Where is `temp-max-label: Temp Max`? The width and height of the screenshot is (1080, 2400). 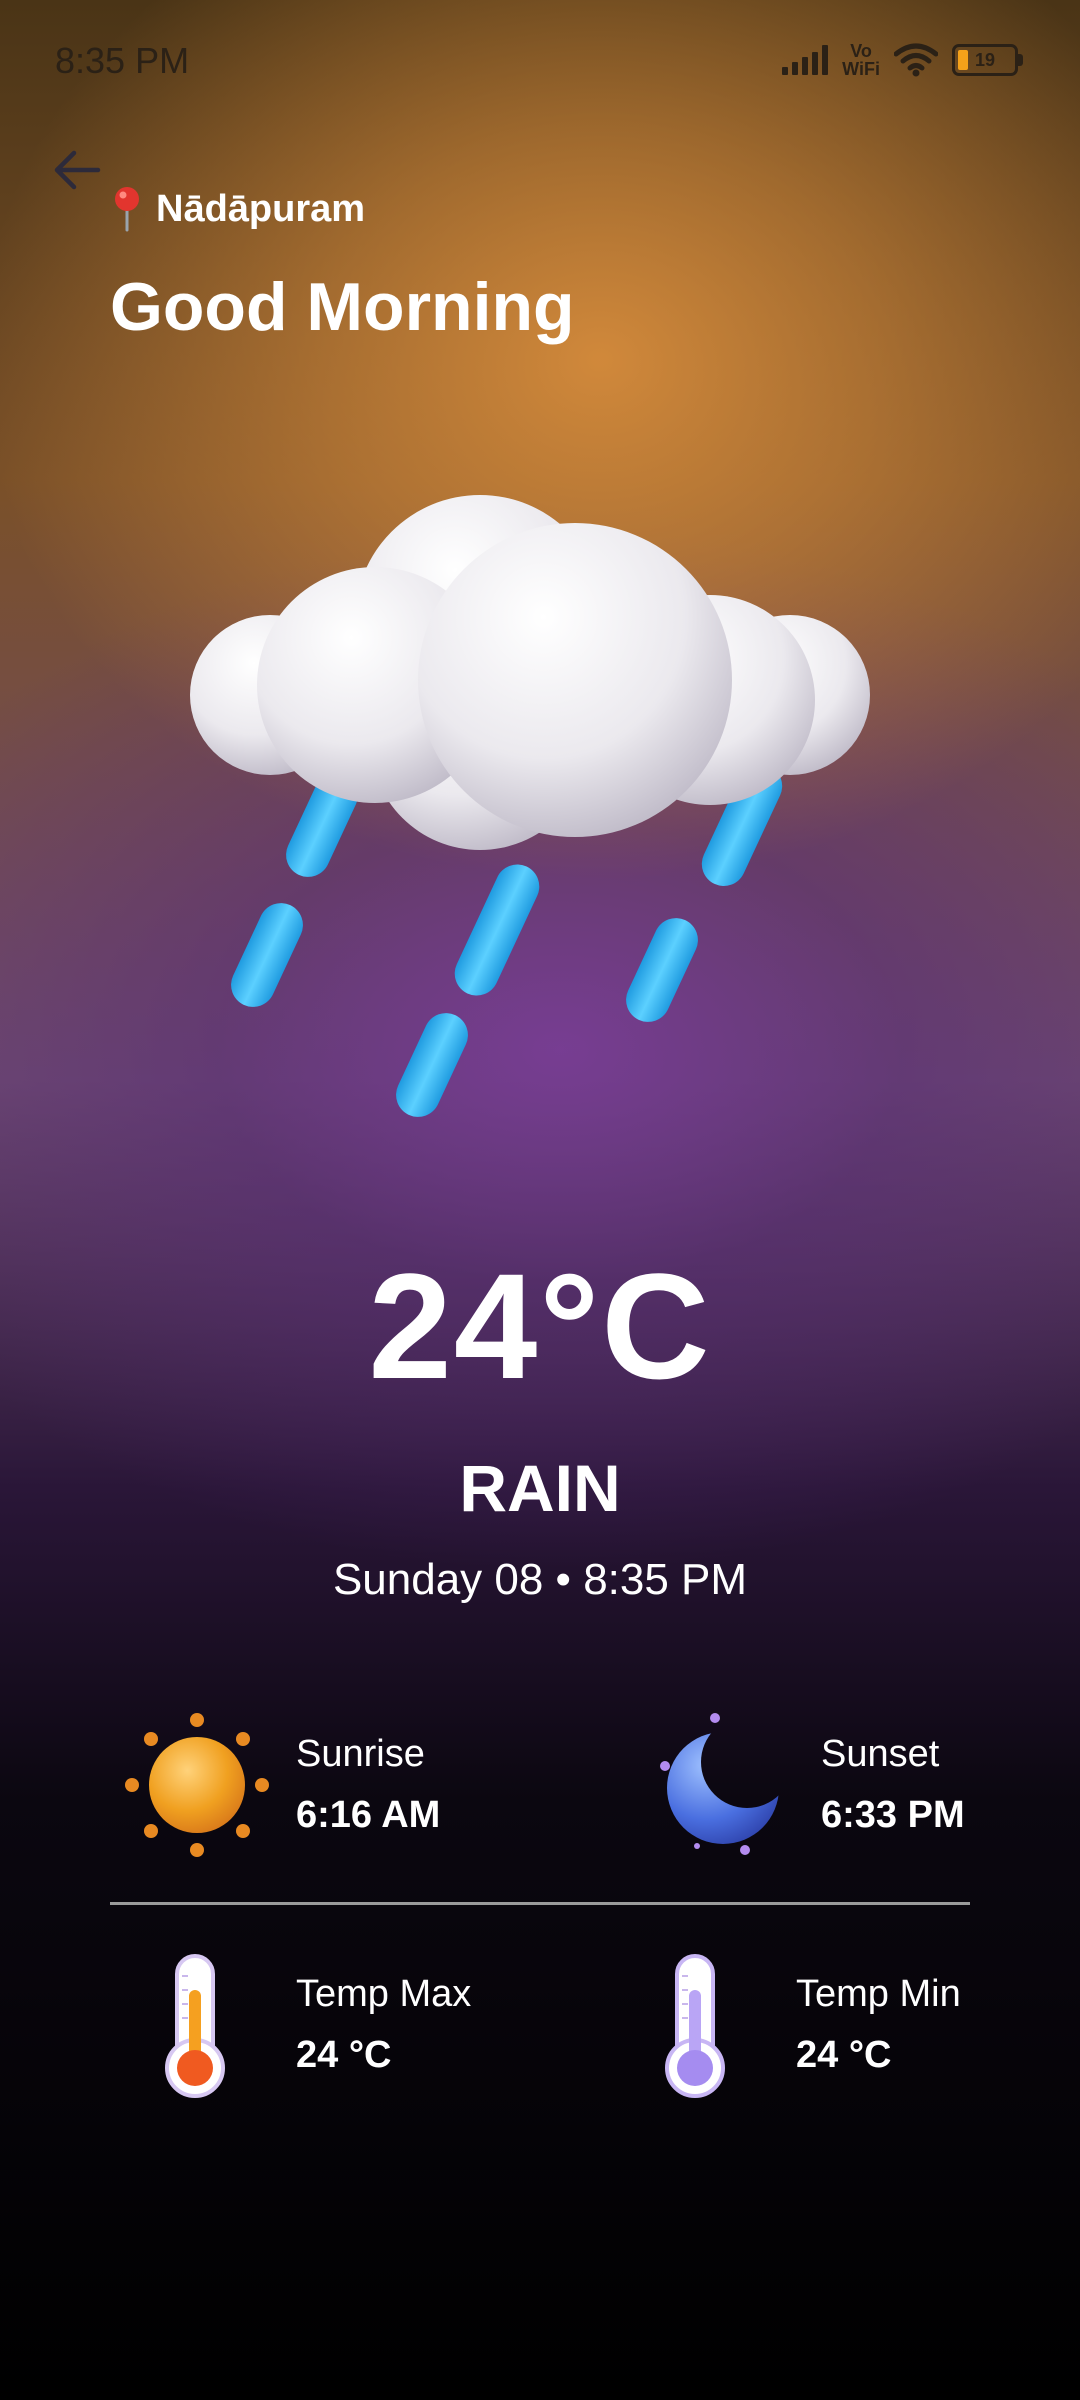 temp-max-label: Temp Max is located at coordinates (384, 1994).